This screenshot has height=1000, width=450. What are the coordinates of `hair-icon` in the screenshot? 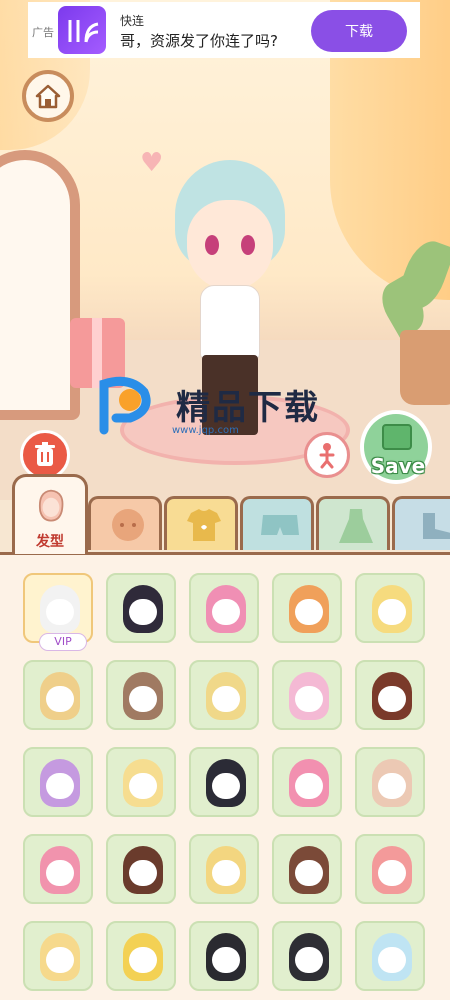 It's located at (51, 505).